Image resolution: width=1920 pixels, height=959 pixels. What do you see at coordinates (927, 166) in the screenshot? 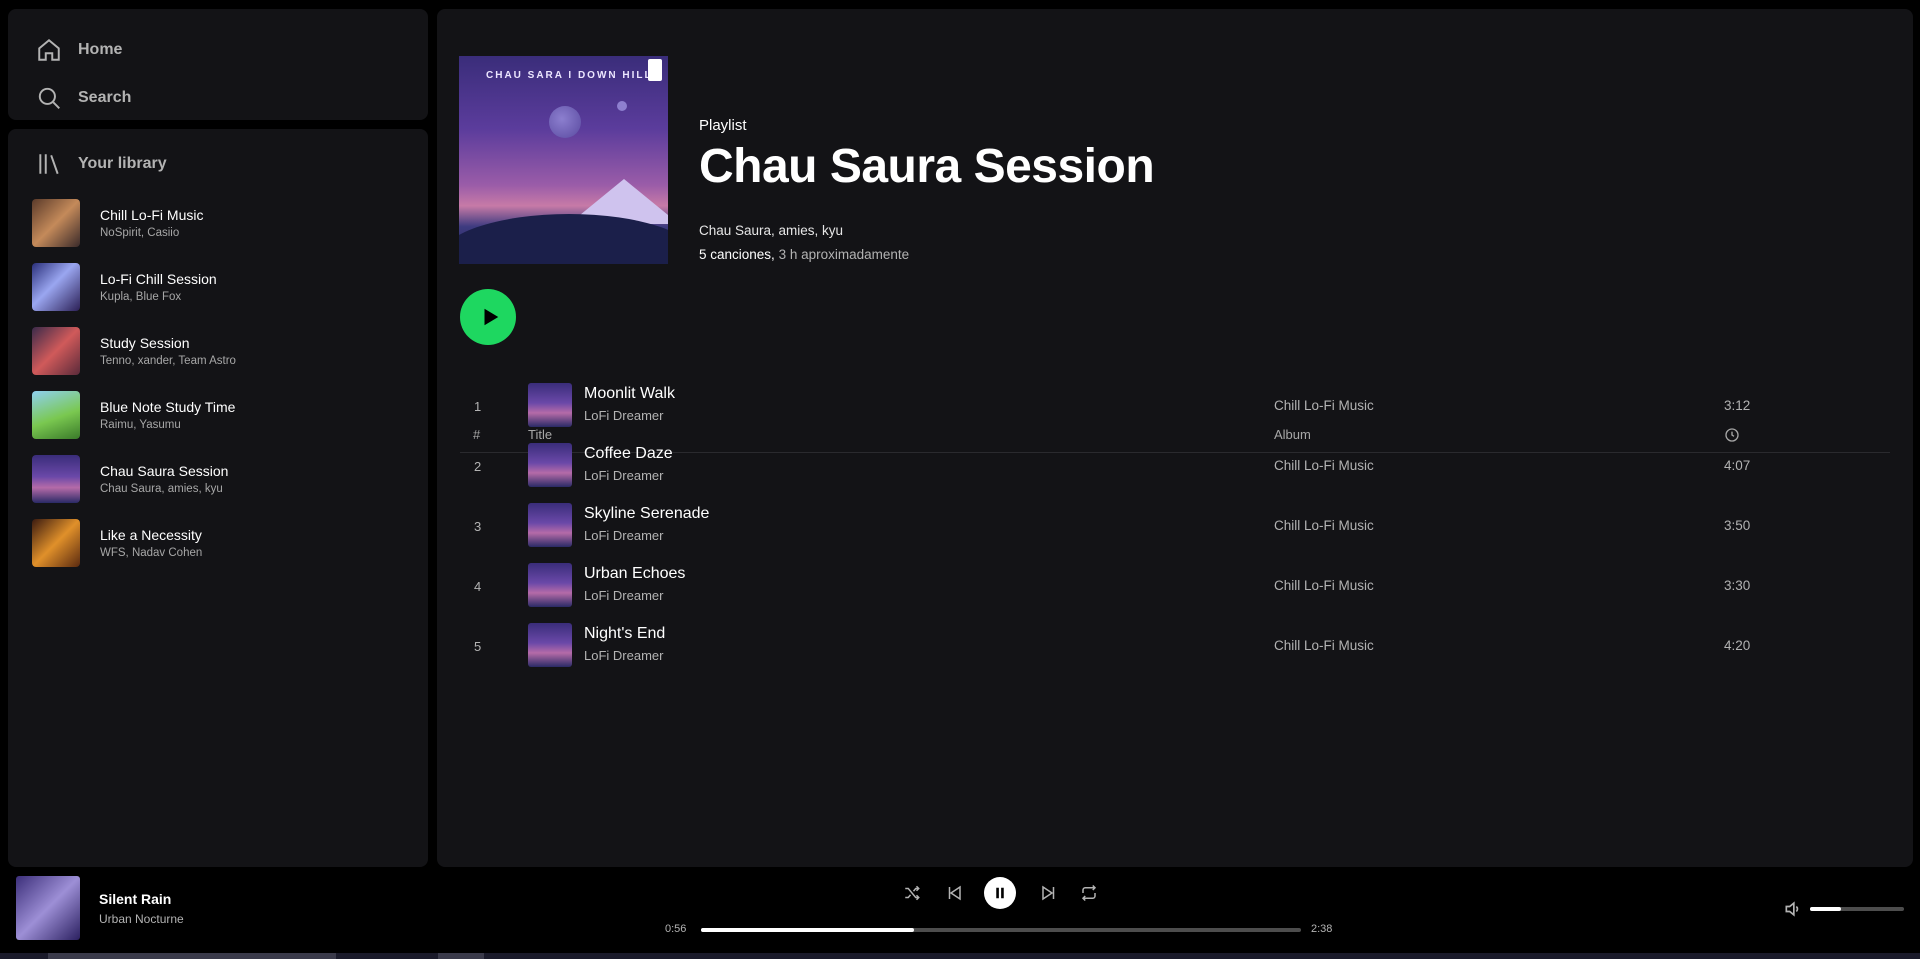
I see `playlist-title: Chau Saura Session` at bounding box center [927, 166].